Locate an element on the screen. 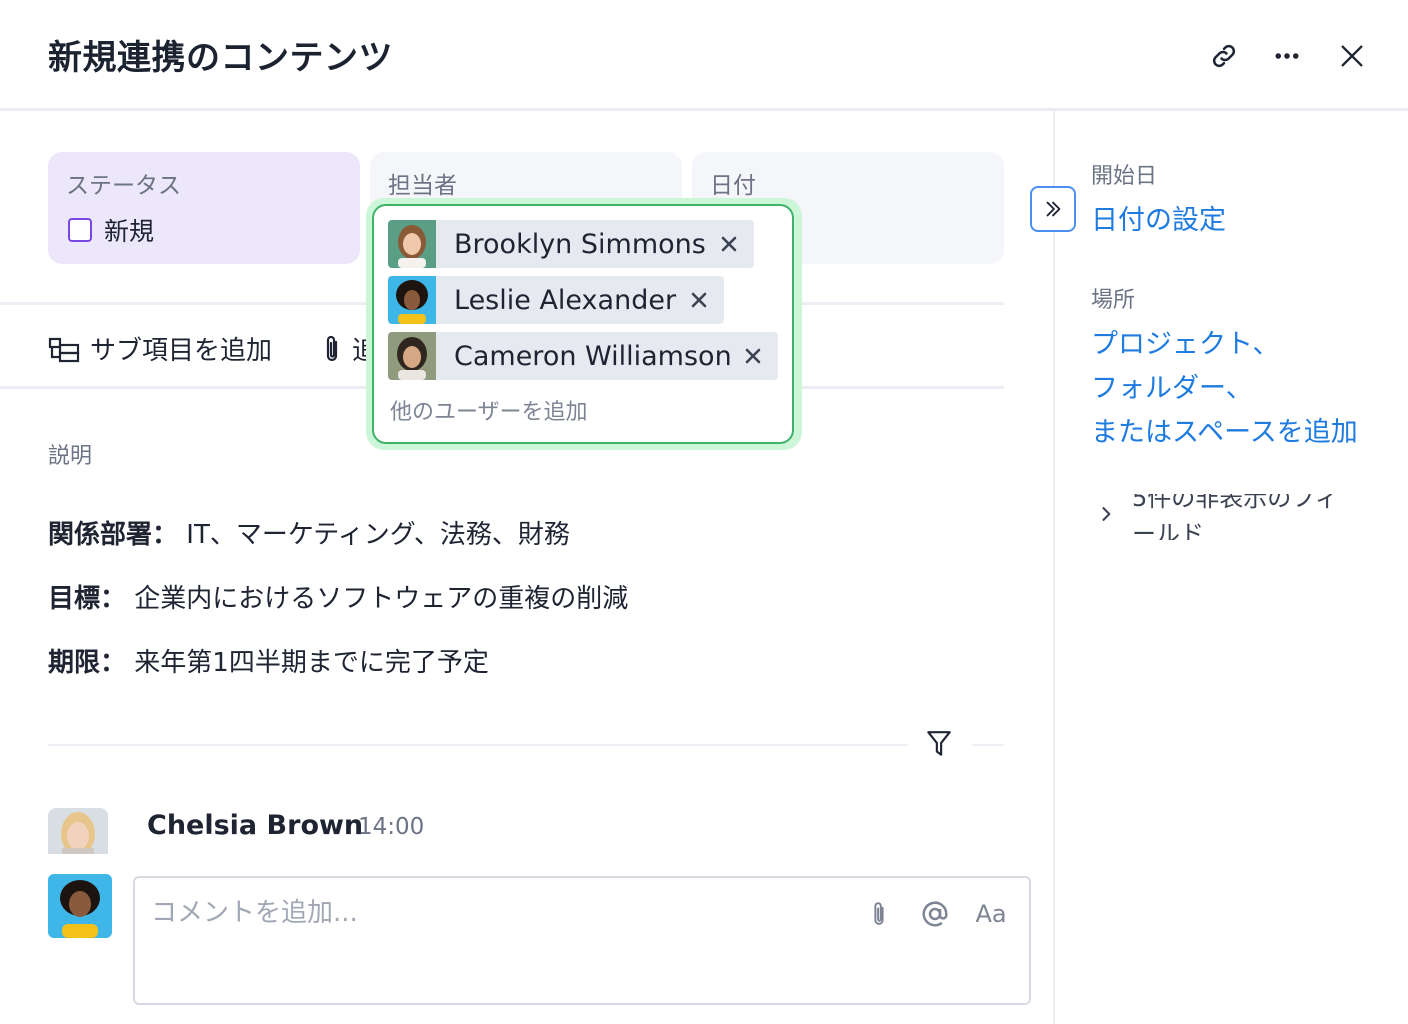 Image resolution: width=1408 pixels, height=1024 pixels. link-icon is located at coordinates (1224, 56).